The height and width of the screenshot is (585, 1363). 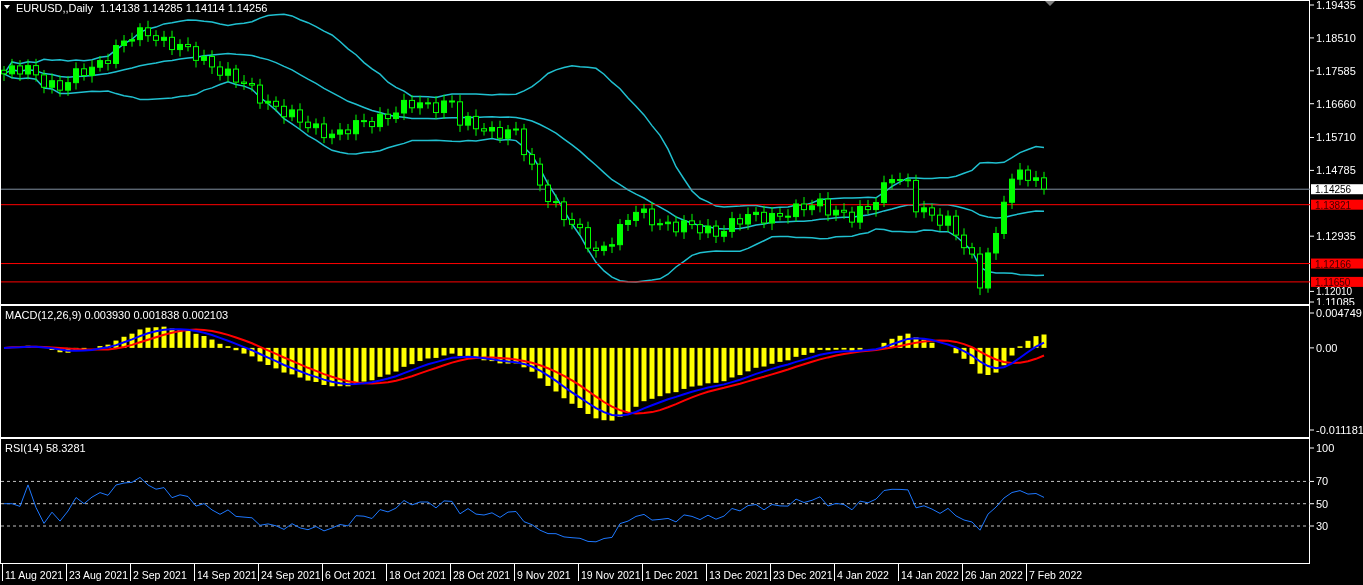 What do you see at coordinates (1327, 347) in the screenshot?
I see `macd-axis-label: 0.00` at bounding box center [1327, 347].